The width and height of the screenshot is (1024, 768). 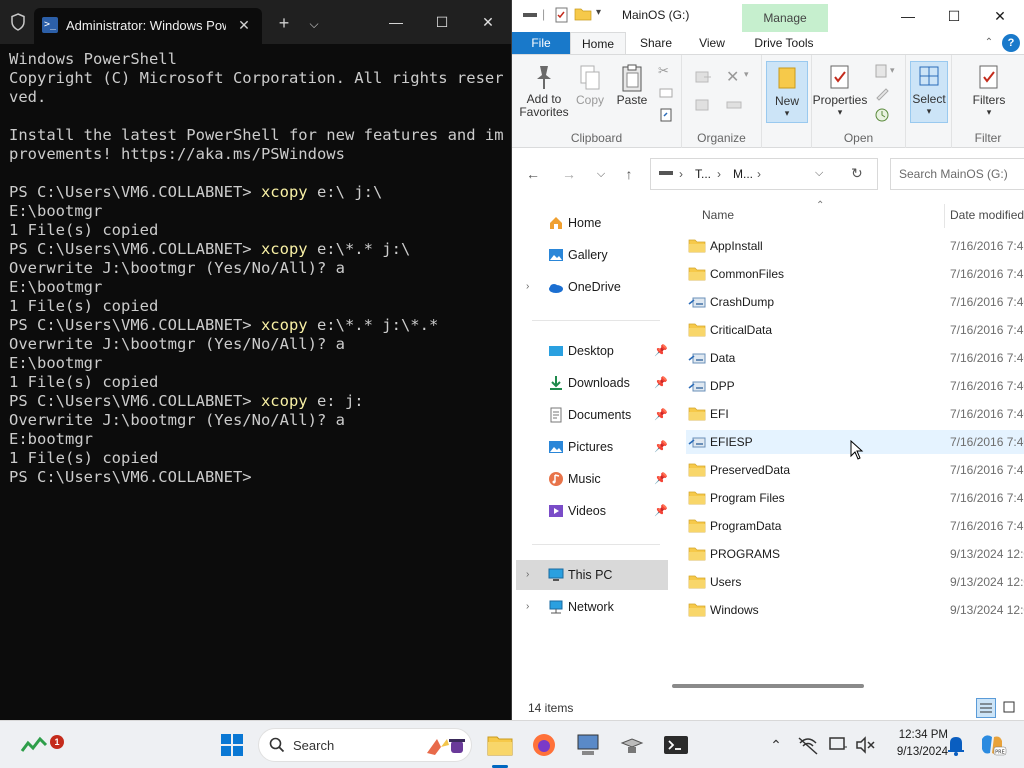 What do you see at coordinates (855, 526) in the screenshot?
I see `file-row: ProgramData 7/16/2016 7:42` at bounding box center [855, 526].